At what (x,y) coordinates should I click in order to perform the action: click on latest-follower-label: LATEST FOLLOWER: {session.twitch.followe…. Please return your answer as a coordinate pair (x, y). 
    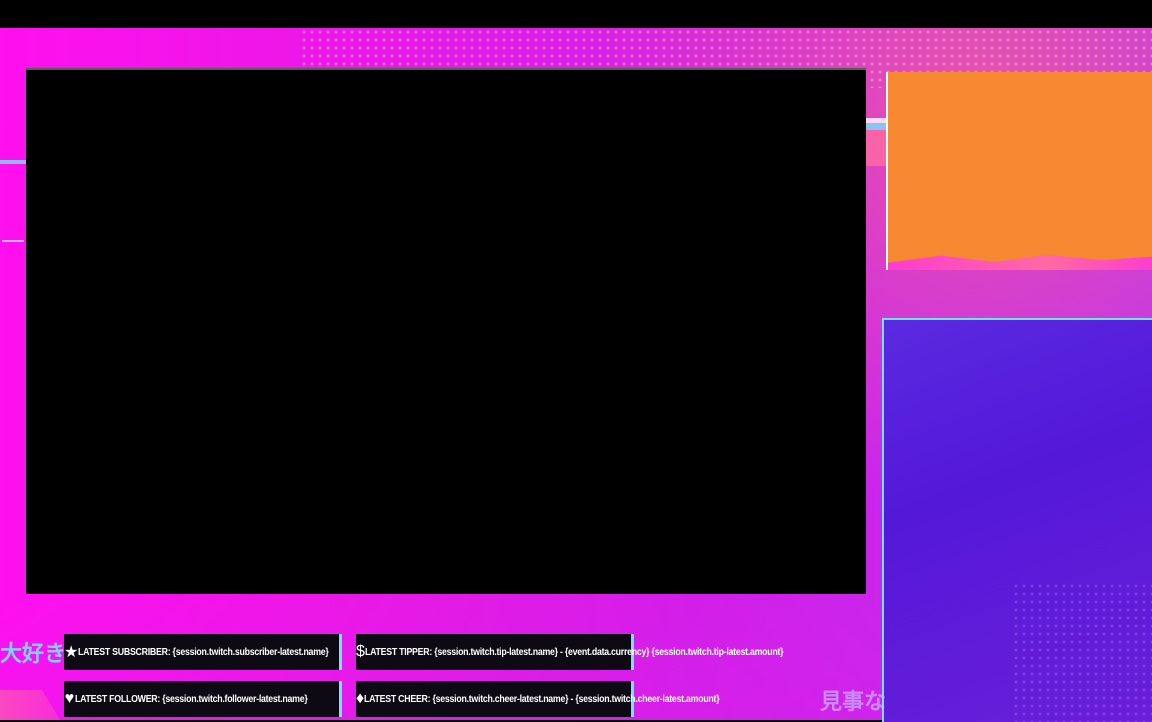
    Looking at the image, I should click on (191, 699).